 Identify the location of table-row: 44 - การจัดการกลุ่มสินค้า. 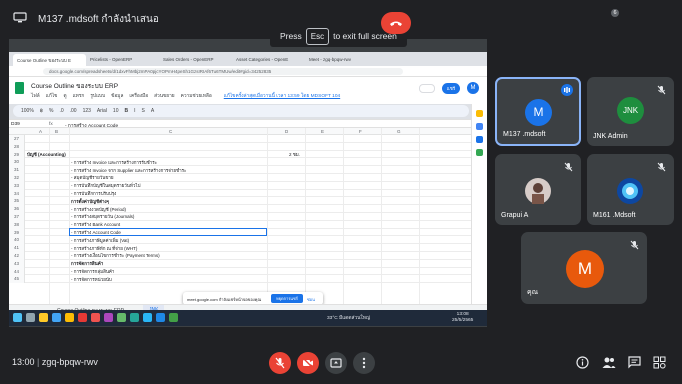
(240, 271).